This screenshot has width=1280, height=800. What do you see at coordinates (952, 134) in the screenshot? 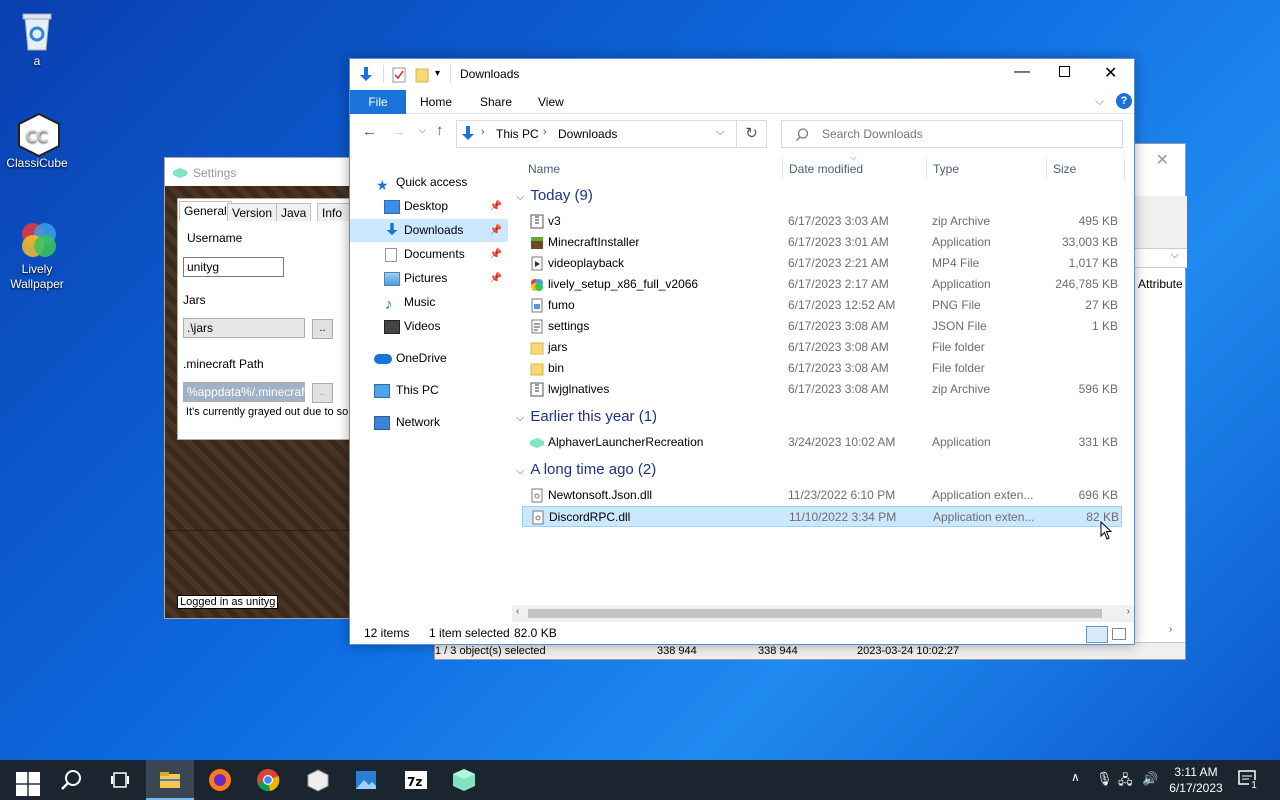
I see `search-input: Search Downloads` at bounding box center [952, 134].